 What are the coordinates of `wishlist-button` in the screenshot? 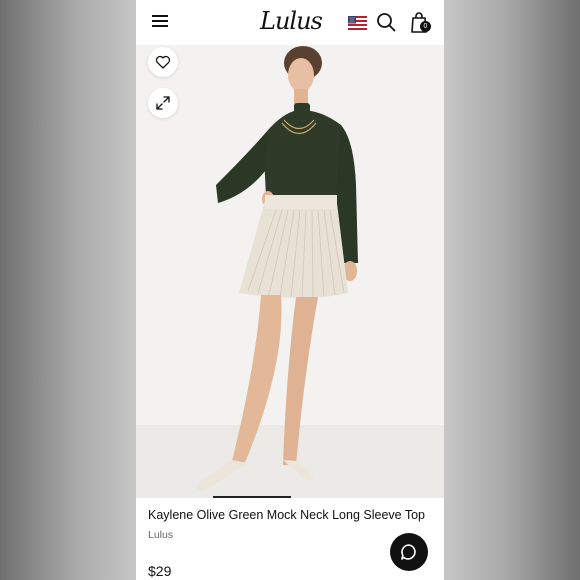 It's located at (163, 62).